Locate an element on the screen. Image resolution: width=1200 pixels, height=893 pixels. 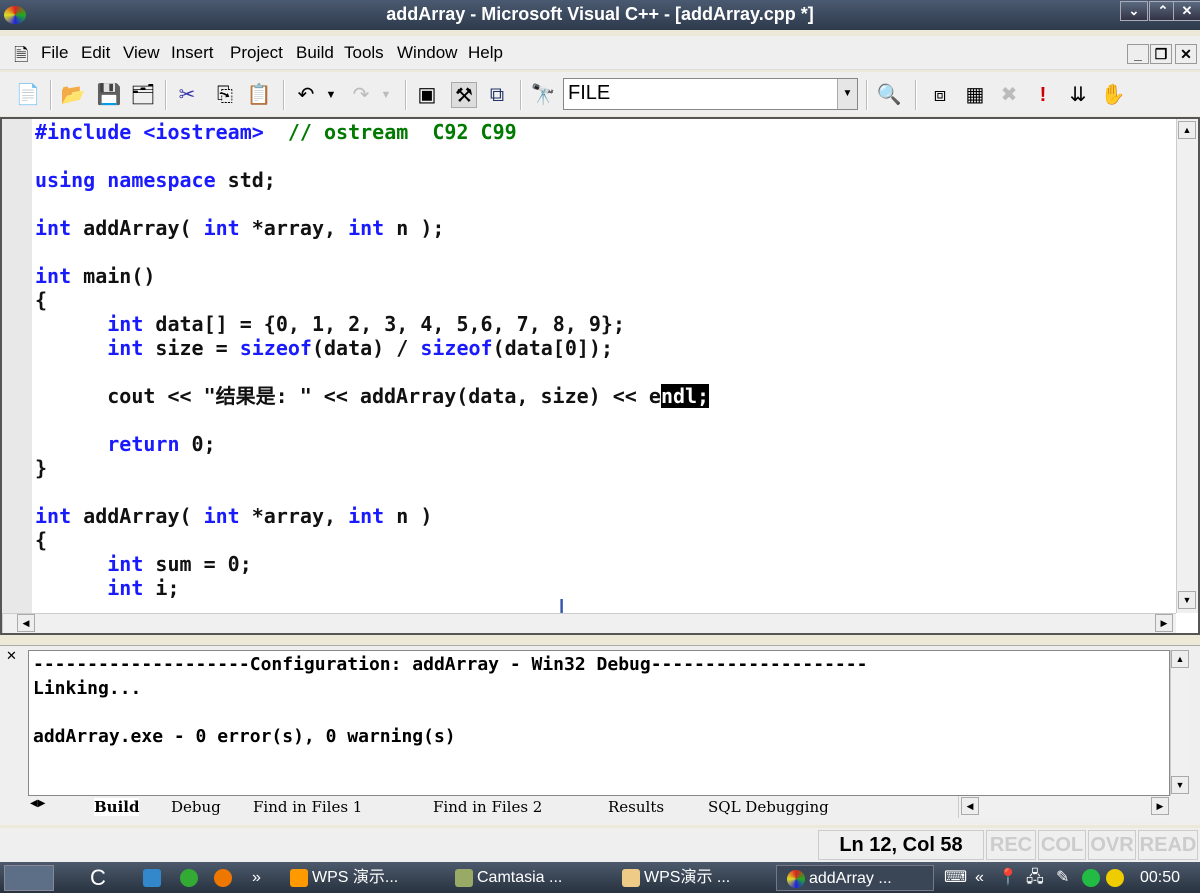
save-icon: 💾 is located at coordinates (109, 95).